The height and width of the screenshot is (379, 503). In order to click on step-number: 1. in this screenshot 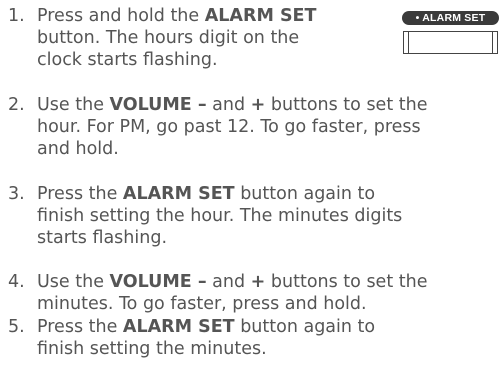, I will do `click(16, 16)`.